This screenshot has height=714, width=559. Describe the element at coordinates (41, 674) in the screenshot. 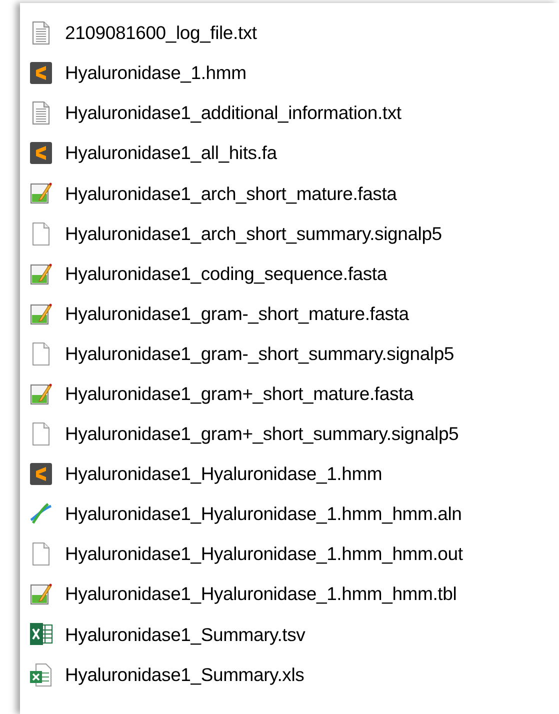

I see `spreadsheet-file-icon` at that location.